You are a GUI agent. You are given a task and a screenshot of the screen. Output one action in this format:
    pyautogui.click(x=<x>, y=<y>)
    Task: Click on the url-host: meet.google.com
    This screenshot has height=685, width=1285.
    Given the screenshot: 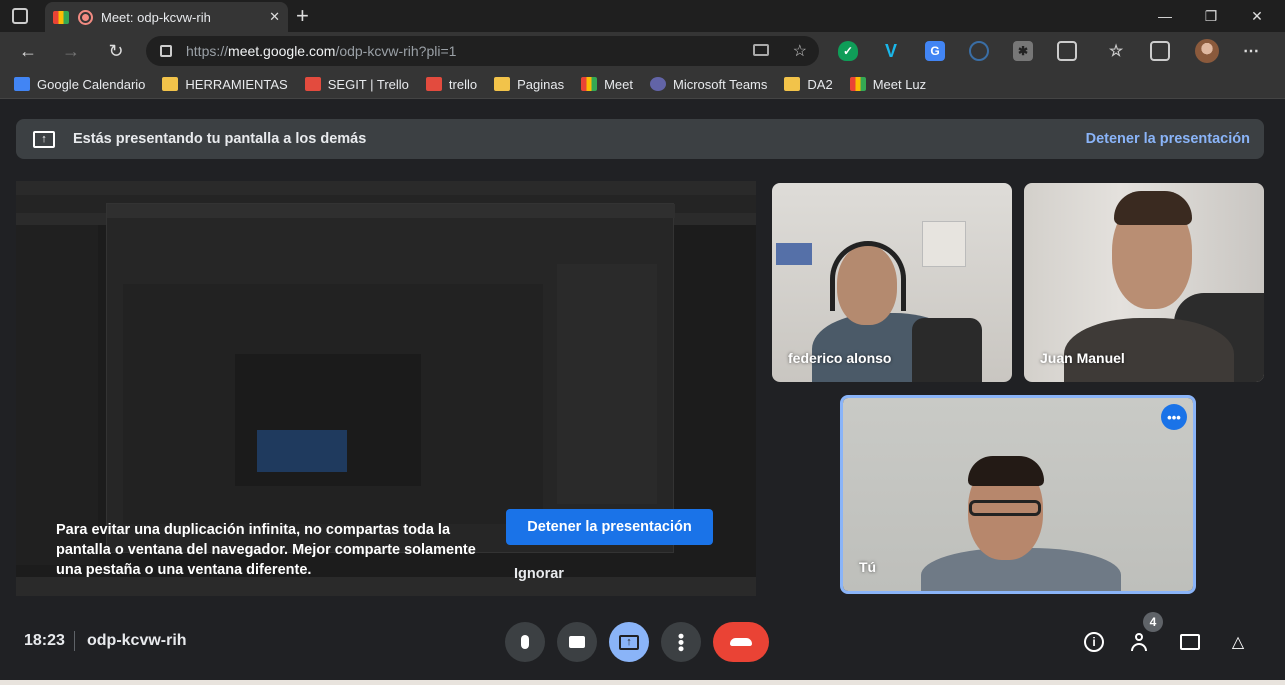 What is the action you would take?
    pyautogui.click(x=282, y=51)
    